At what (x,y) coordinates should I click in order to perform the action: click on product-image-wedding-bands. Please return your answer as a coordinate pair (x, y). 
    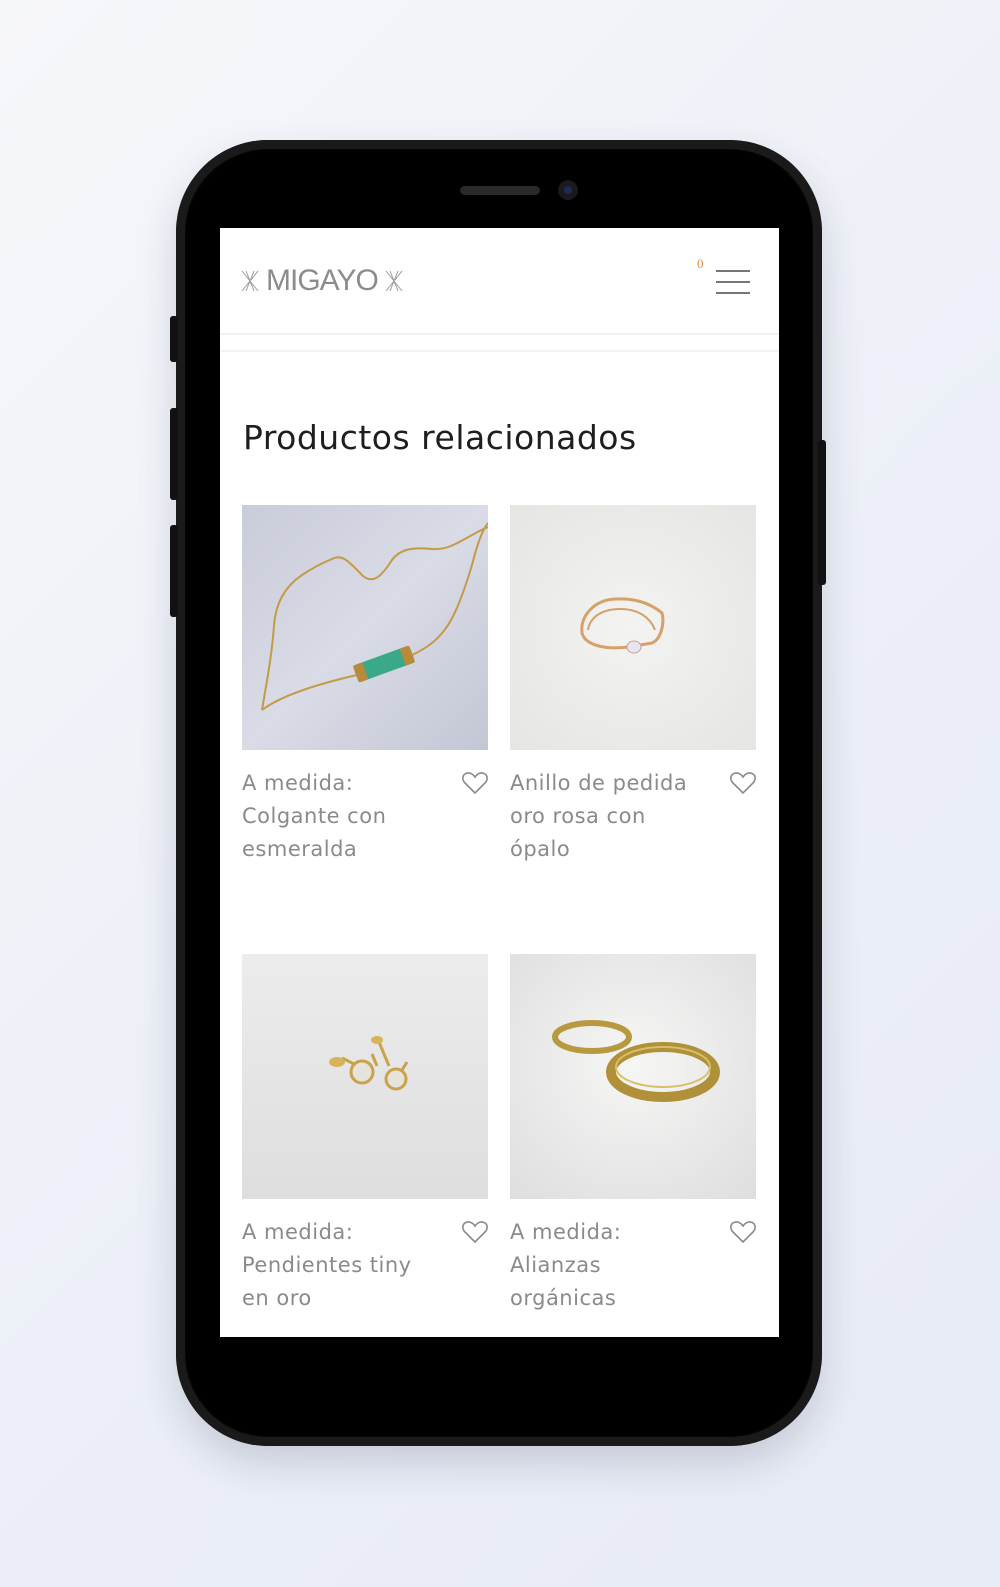
    Looking at the image, I should click on (633, 1076).